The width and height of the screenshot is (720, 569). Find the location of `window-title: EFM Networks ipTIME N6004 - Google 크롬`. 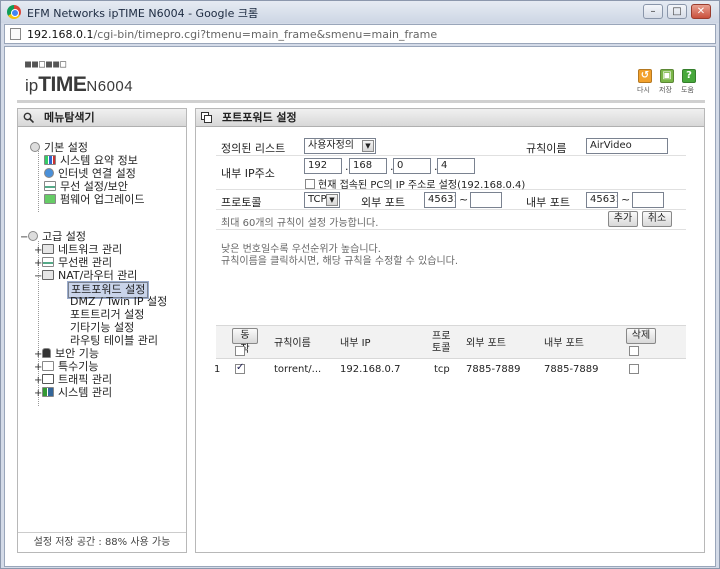

window-title: EFM Networks ipTIME N6004 - Google 크롬 is located at coordinates (143, 13).